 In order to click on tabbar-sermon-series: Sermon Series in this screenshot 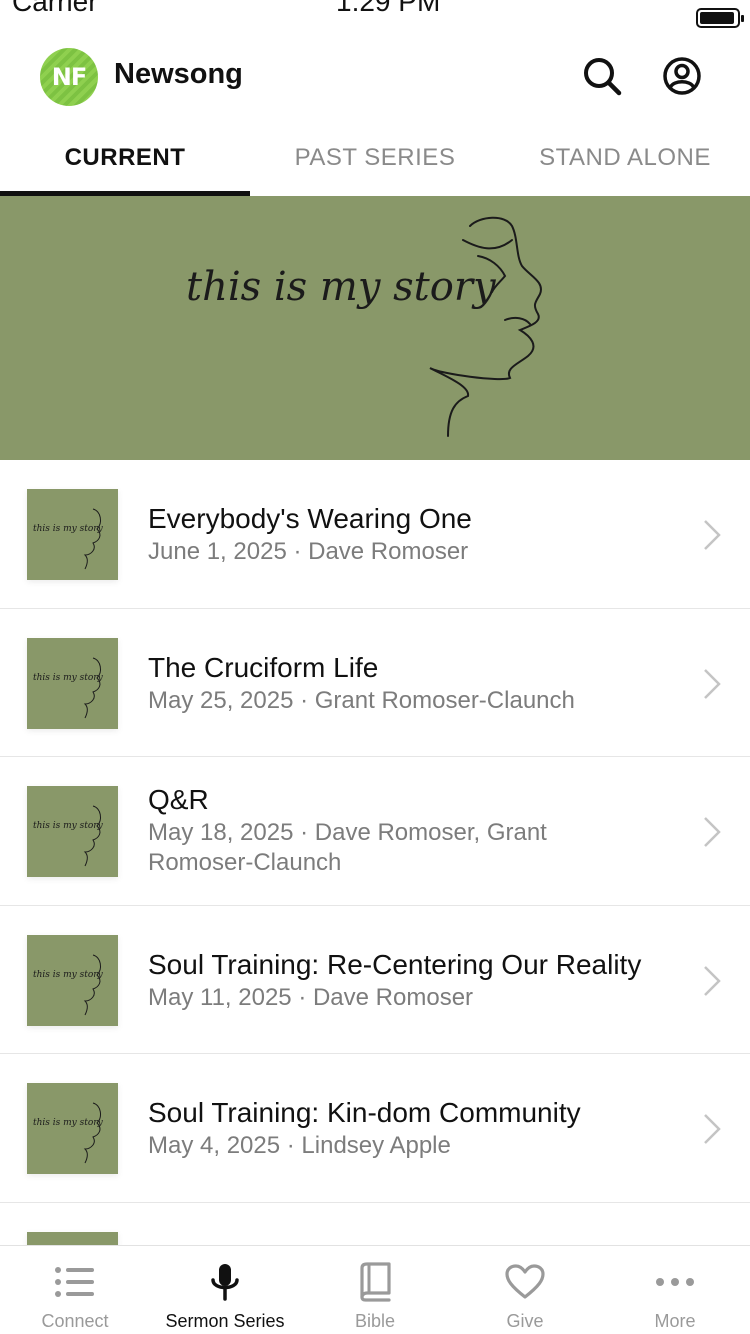, I will do `click(225, 1290)`.